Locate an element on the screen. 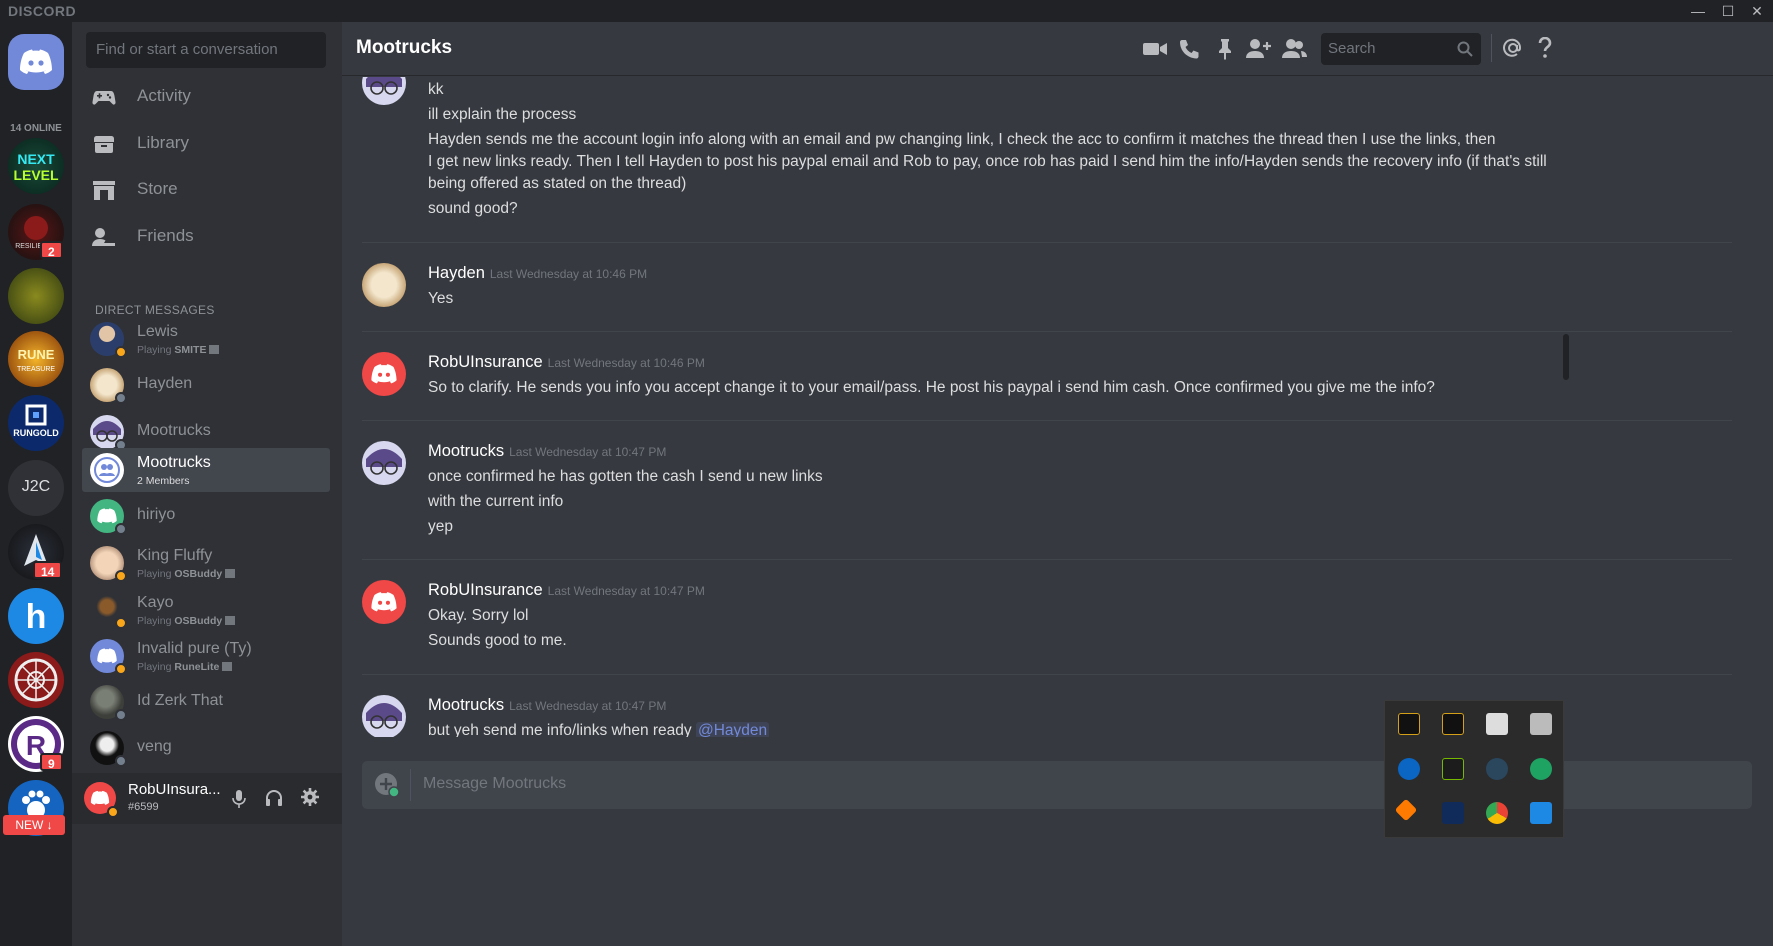 The width and height of the screenshot is (1773, 946). svg-text: TREASURE is located at coordinates (36, 369).